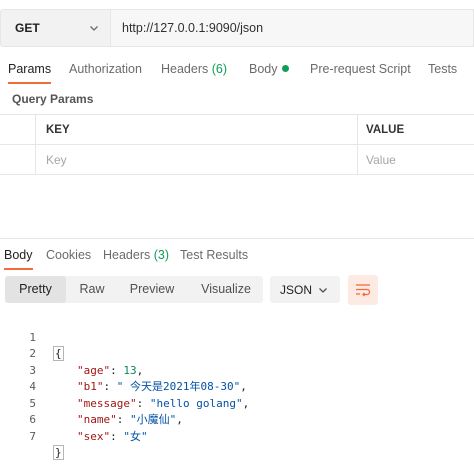 This screenshot has width=474, height=464. I want to click on format-select: JSON, so click(305, 289).